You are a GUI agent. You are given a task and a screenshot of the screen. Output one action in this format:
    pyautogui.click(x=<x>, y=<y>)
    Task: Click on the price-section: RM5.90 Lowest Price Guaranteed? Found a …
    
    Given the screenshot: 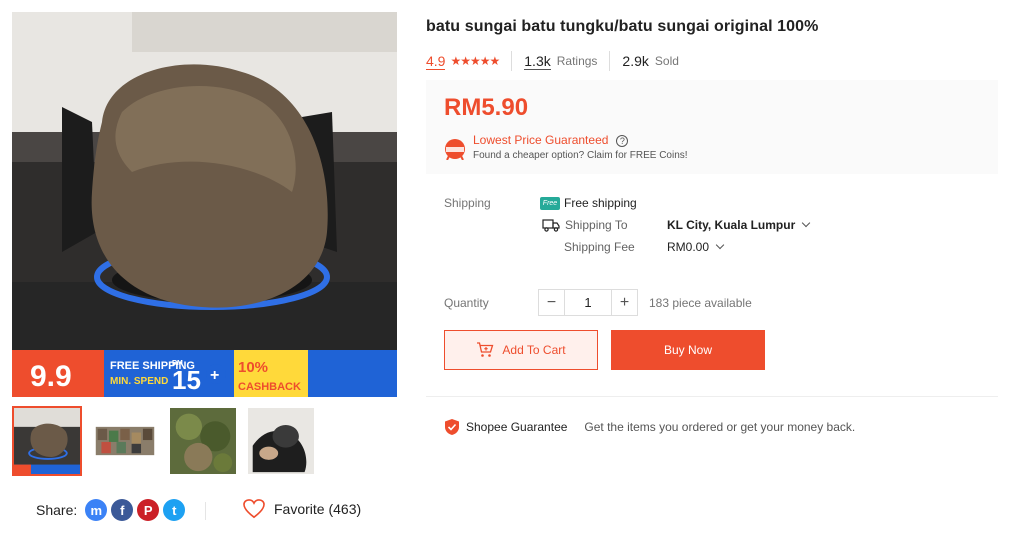 What is the action you would take?
    pyautogui.click(x=712, y=127)
    